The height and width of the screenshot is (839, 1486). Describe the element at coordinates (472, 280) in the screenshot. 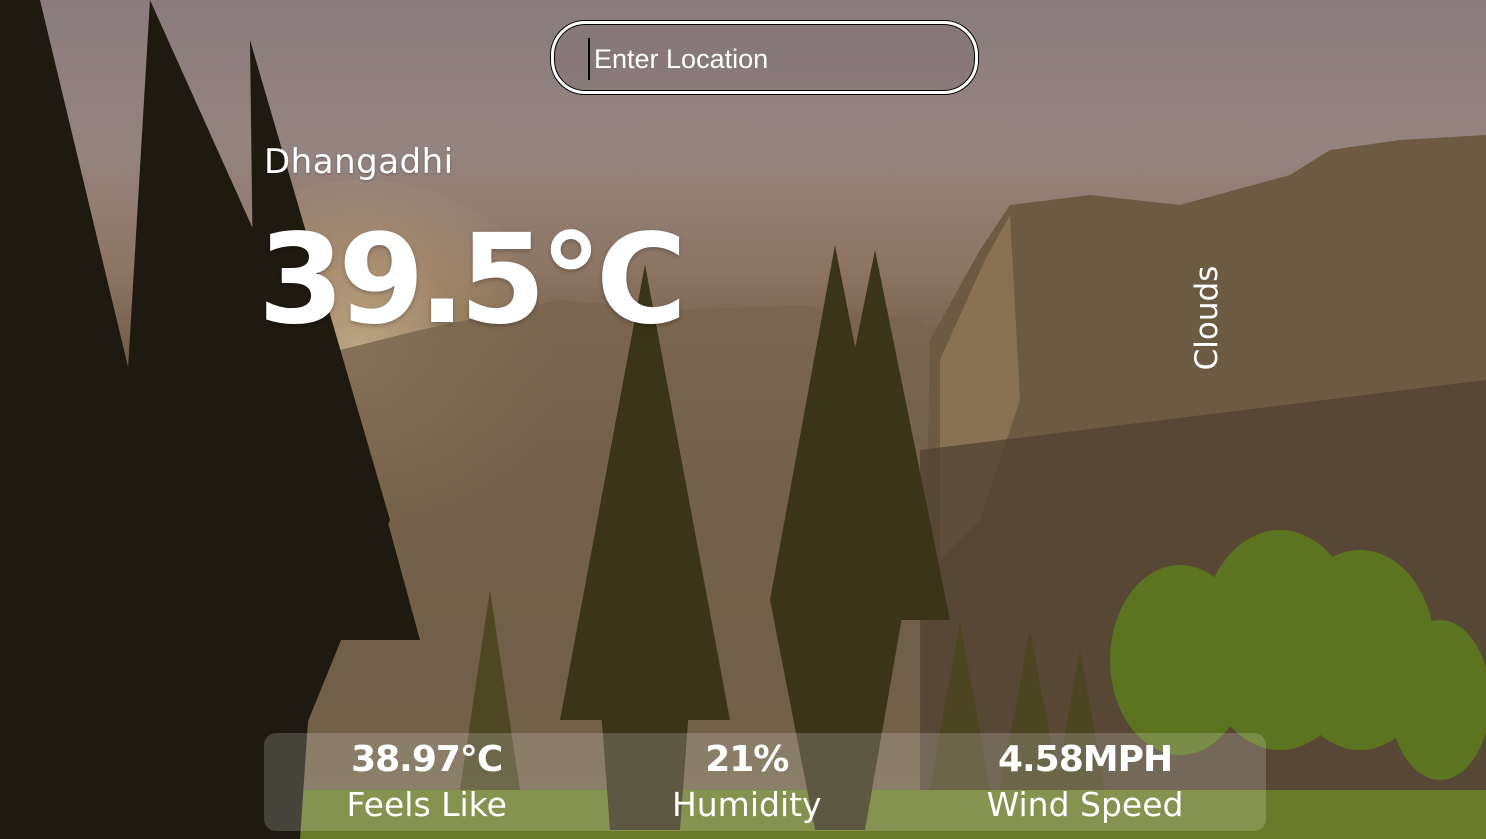

I see `current-temperature: 39.5°C` at that location.